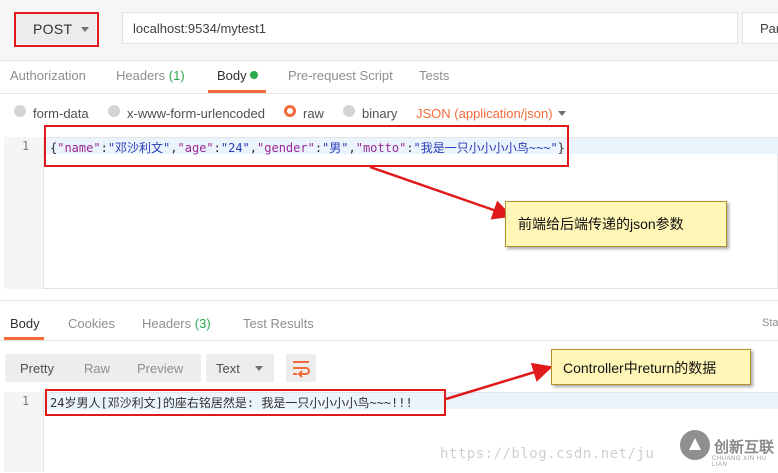 This screenshot has width=778, height=473. What do you see at coordinates (739, 462) in the screenshot?
I see `logo-subtext: CHUANG XIN HU LIAN` at bounding box center [739, 462].